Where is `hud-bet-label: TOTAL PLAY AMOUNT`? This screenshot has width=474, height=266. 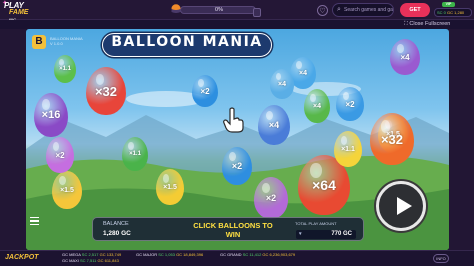 hud-bet-label: TOTAL PLAY AMOUNT is located at coordinates (316, 223).